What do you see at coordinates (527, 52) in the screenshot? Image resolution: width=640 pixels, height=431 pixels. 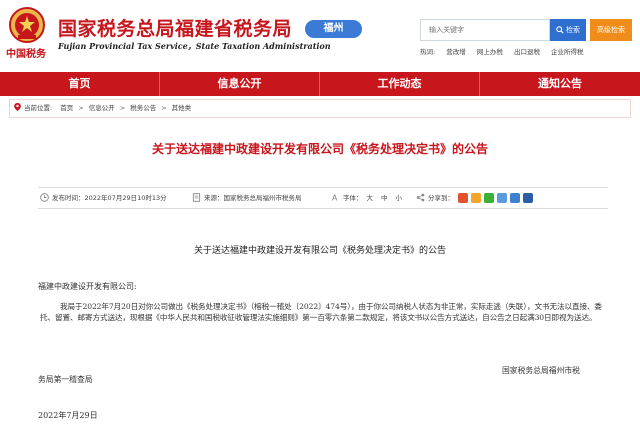 I see `hotword-link: 出口退税` at bounding box center [527, 52].